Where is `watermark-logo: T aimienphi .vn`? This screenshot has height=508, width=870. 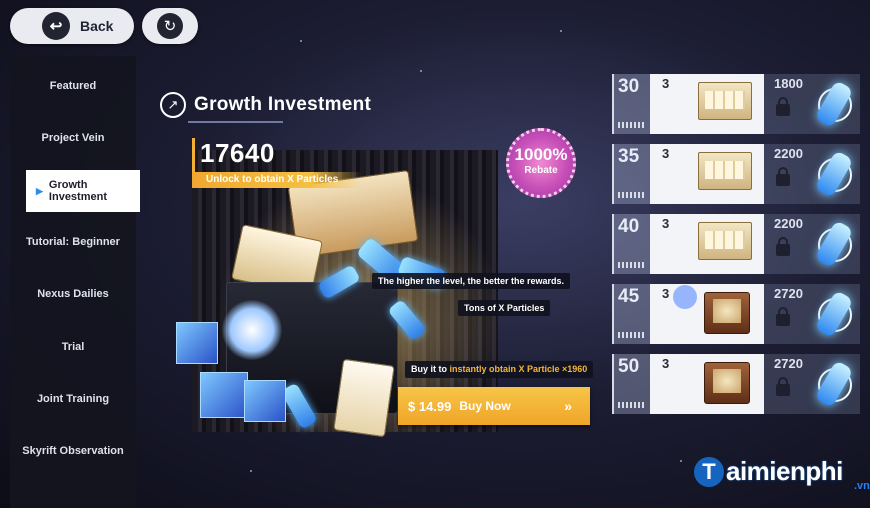 watermark-logo: T aimienphi .vn is located at coordinates (782, 474).